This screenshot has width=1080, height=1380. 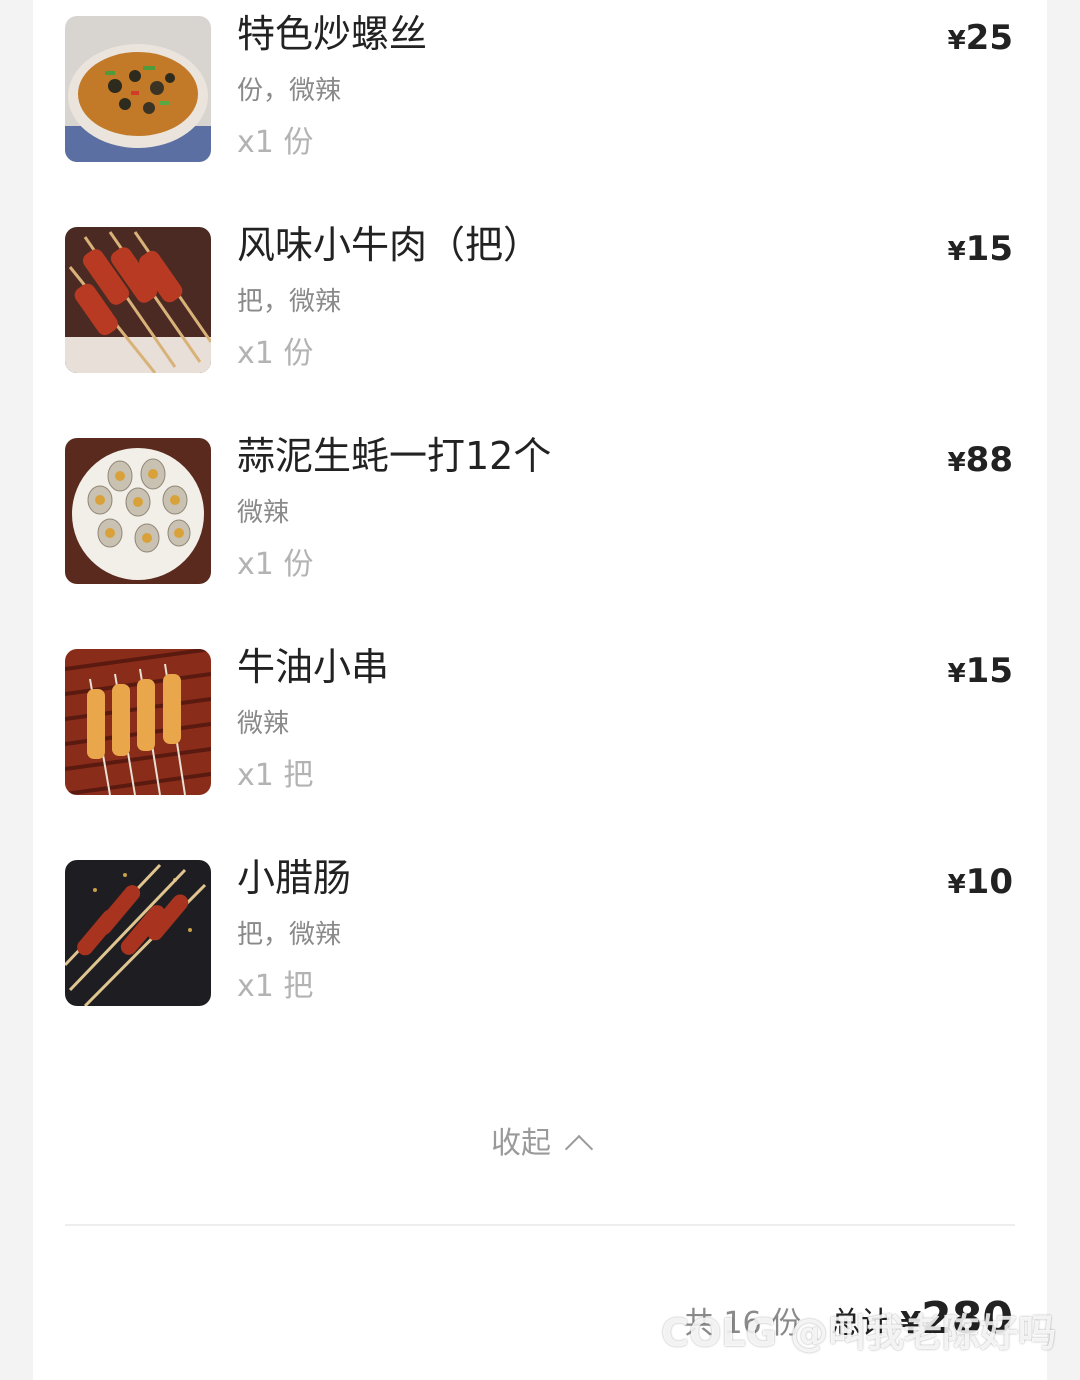 What do you see at coordinates (138, 722) in the screenshot?
I see `tallow-skewers-image` at bounding box center [138, 722].